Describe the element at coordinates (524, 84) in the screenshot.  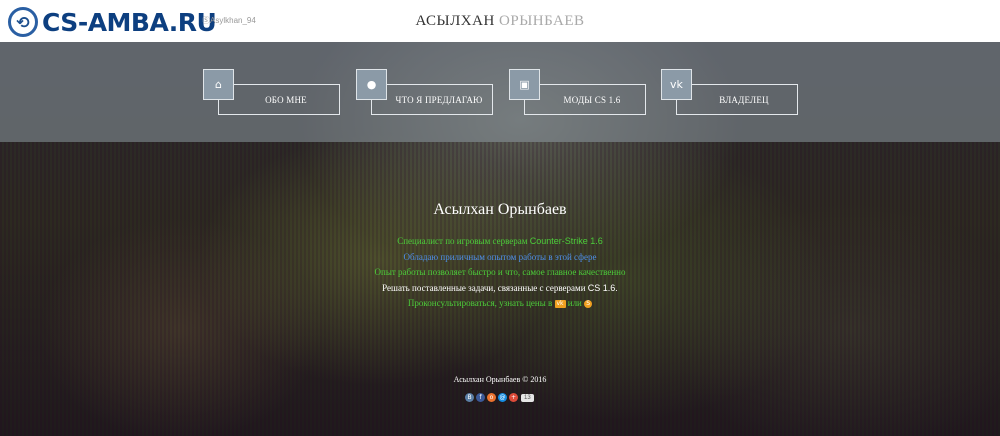
I see `image-icon: ▣` at that location.